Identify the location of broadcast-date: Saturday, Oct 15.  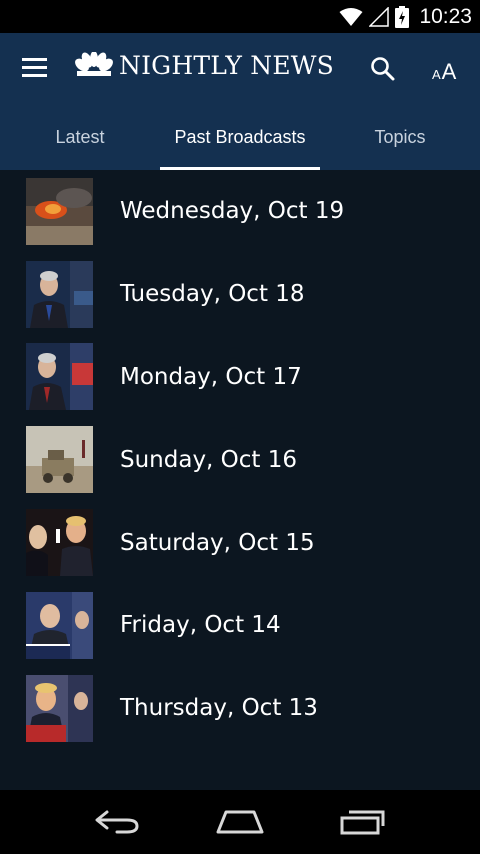
(217, 542).